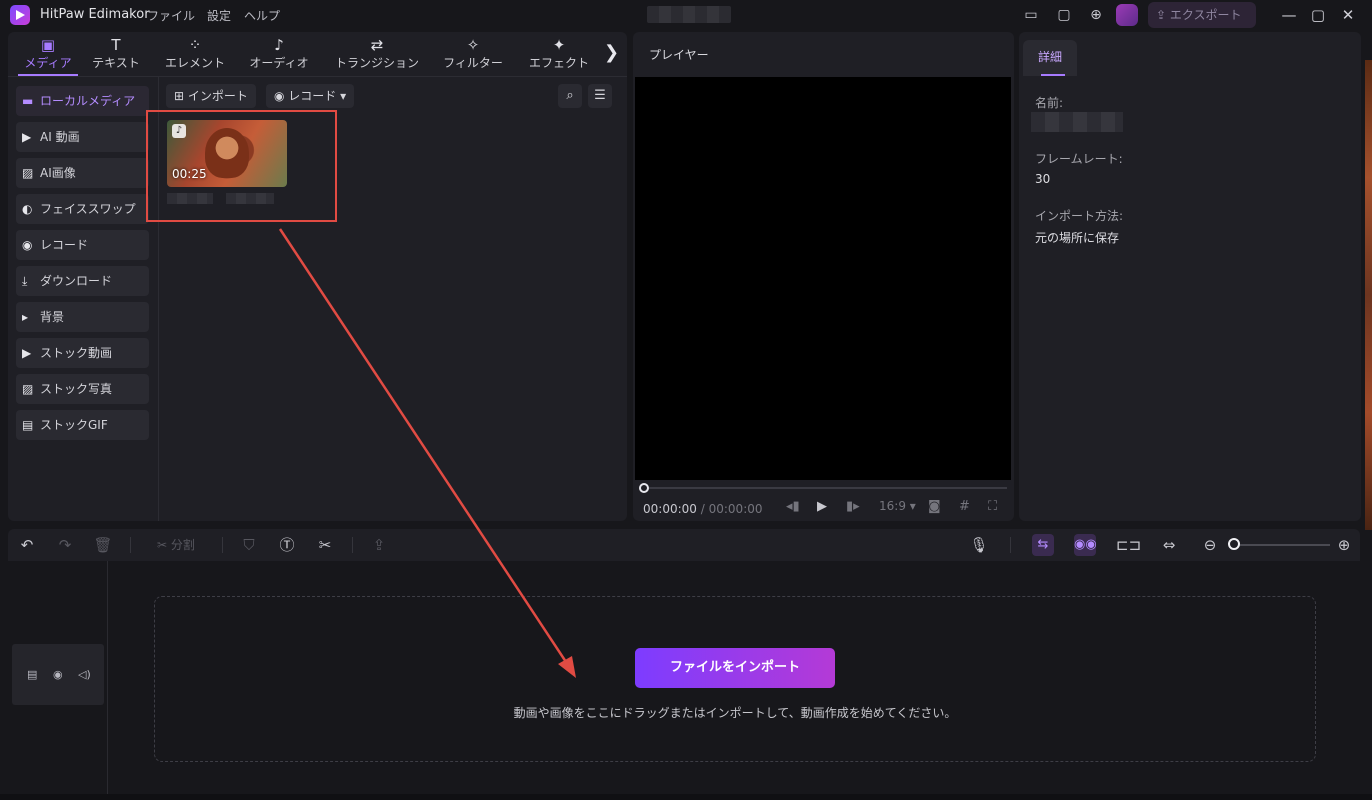  What do you see at coordinates (992, 506) in the screenshot?
I see `fullscreen-icon: ⛶` at bounding box center [992, 506].